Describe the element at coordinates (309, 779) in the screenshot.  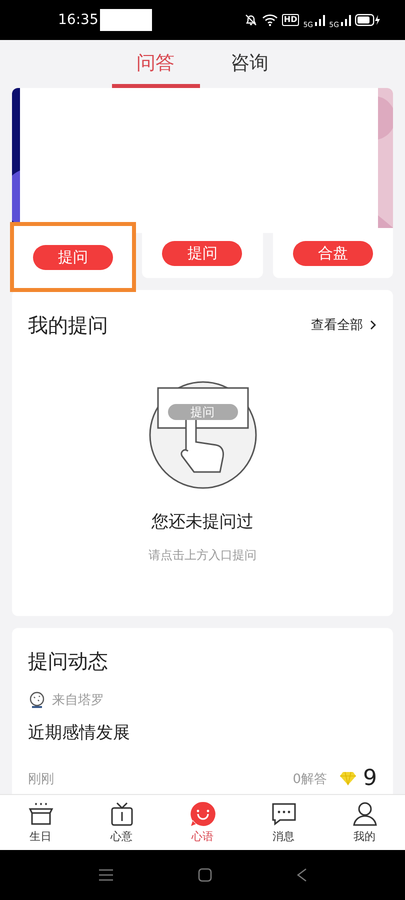
I see `answer-count: 0解答` at that location.